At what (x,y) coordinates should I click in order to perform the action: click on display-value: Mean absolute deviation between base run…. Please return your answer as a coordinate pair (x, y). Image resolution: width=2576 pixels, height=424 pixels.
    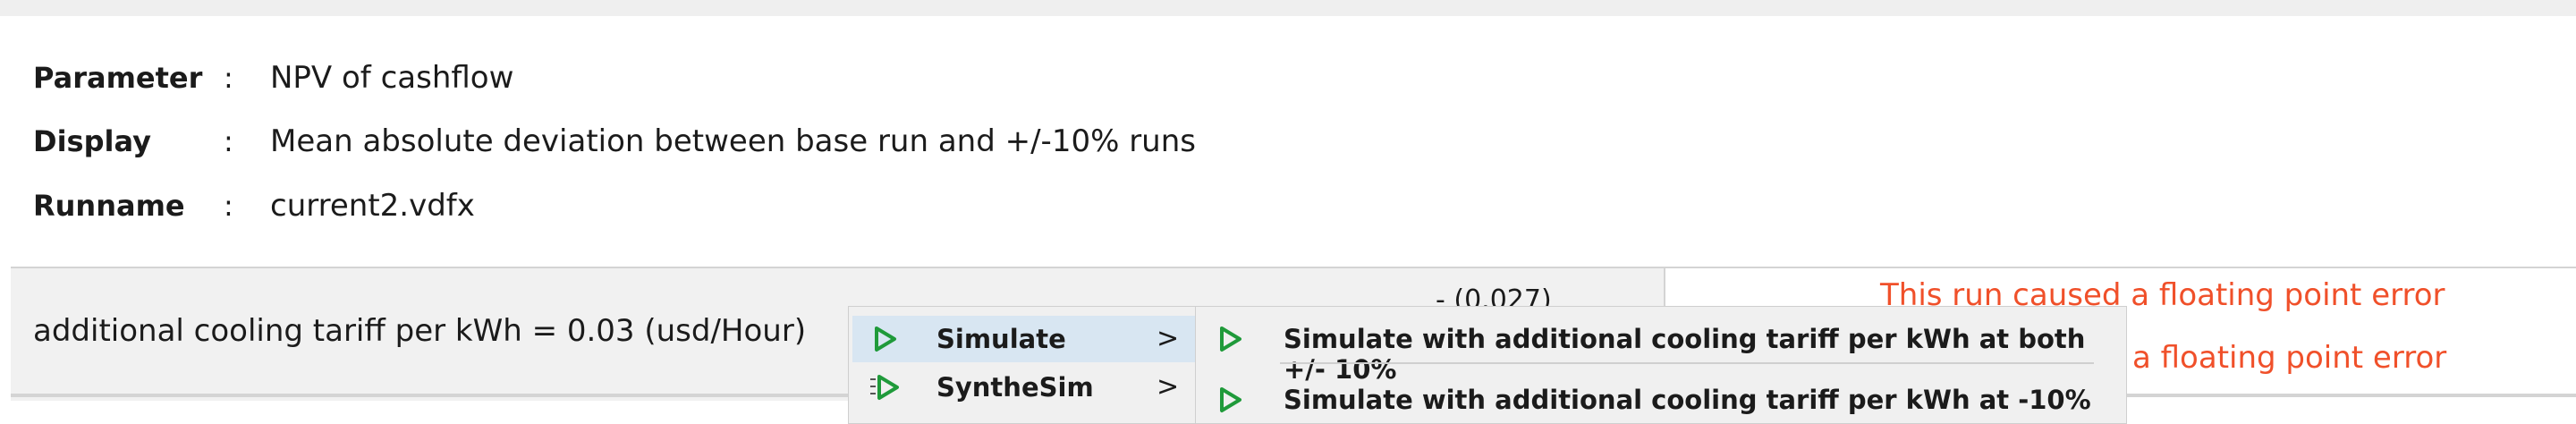
    Looking at the image, I should click on (733, 141).